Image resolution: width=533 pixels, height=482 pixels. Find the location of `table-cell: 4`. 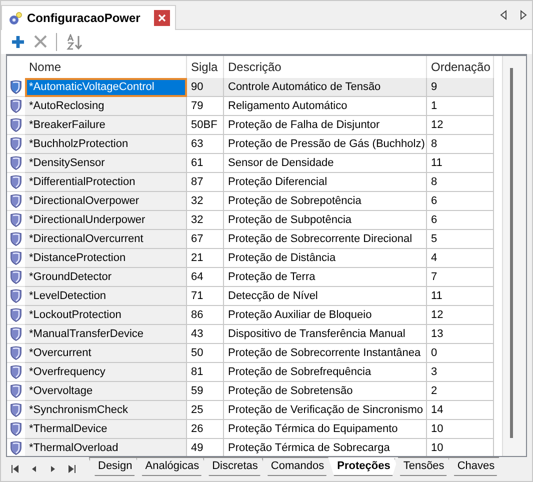

table-cell: 4 is located at coordinates (460, 258).